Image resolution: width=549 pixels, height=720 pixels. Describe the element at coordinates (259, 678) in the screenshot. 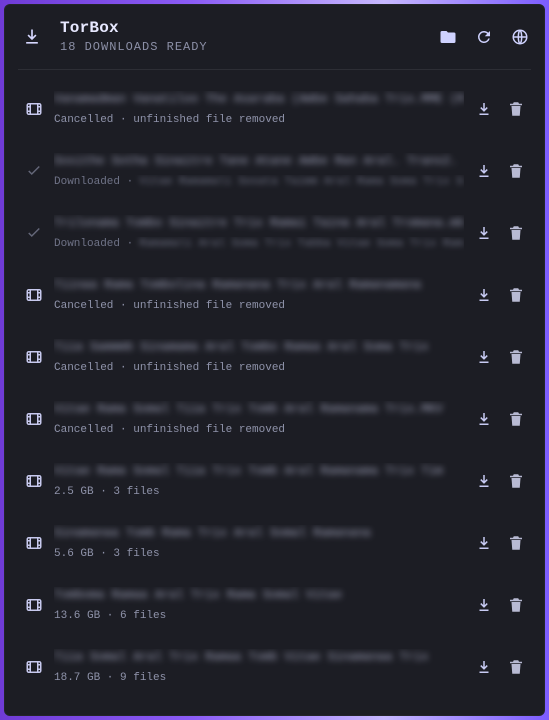

I see `download-meta: 18.7 GB · 9 files` at that location.